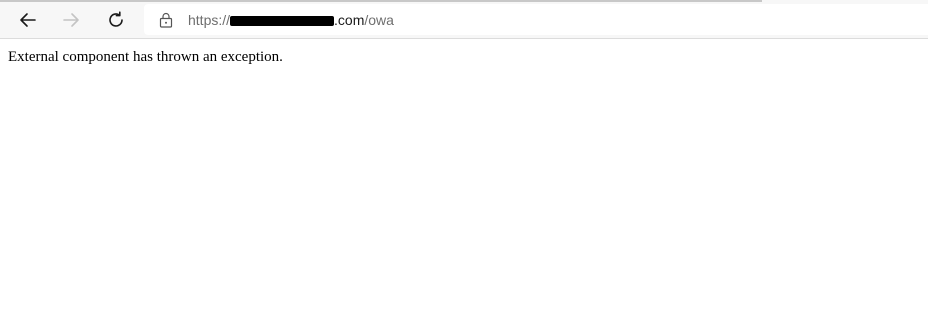  I want to click on url-scheme: https://, so click(209, 20).